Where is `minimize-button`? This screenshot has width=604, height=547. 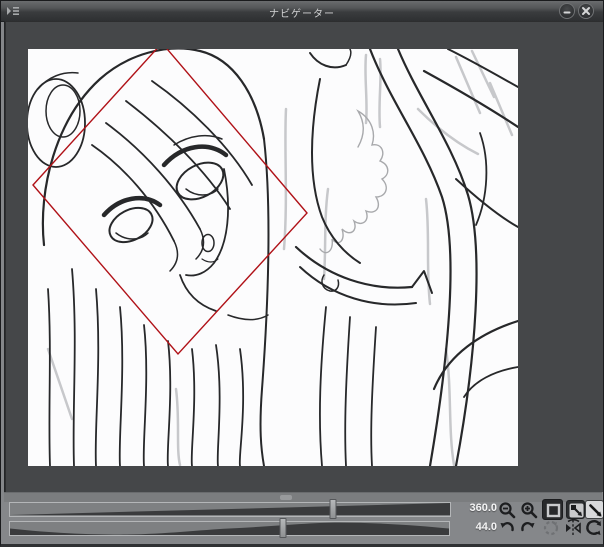
minimize-button is located at coordinates (567, 11).